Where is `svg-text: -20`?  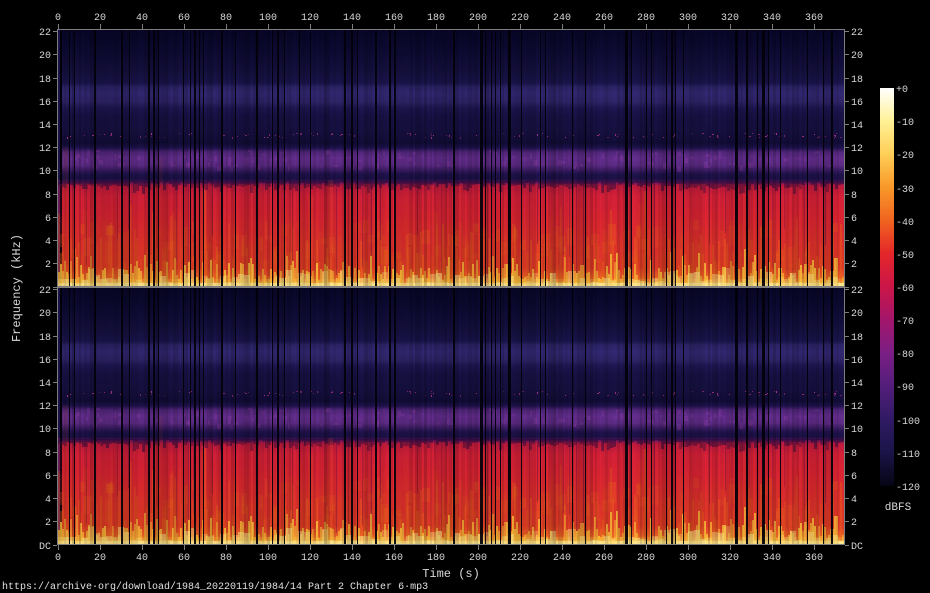
svg-text: -20 is located at coordinates (905, 156).